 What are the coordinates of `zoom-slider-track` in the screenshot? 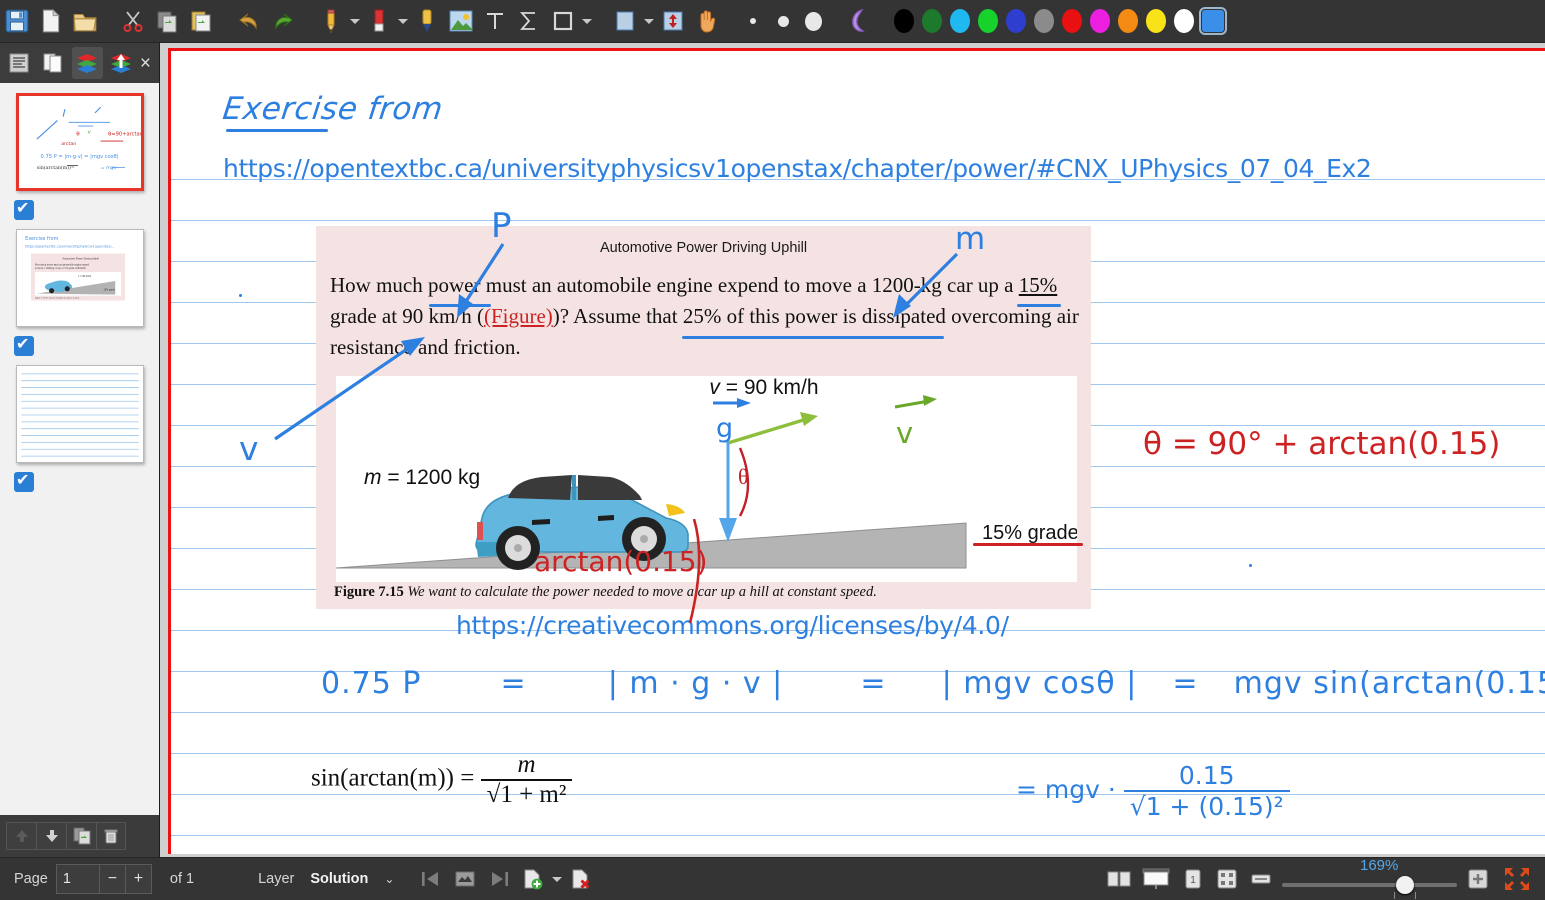 It's located at (1369, 885).